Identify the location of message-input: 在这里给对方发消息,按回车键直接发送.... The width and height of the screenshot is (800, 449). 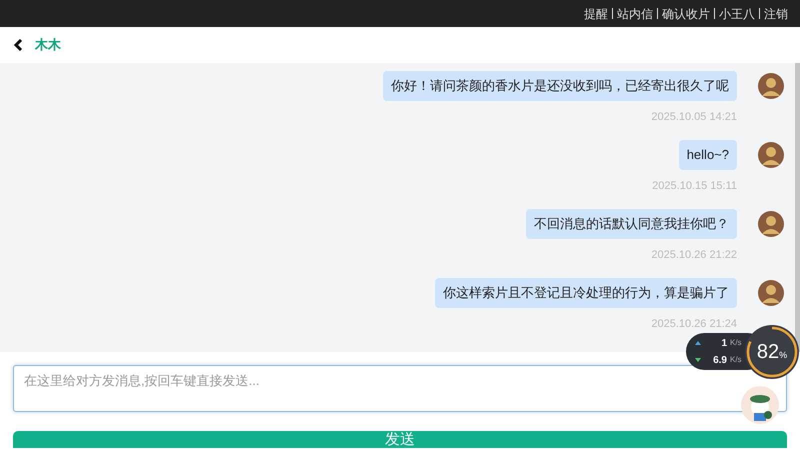
(400, 388).